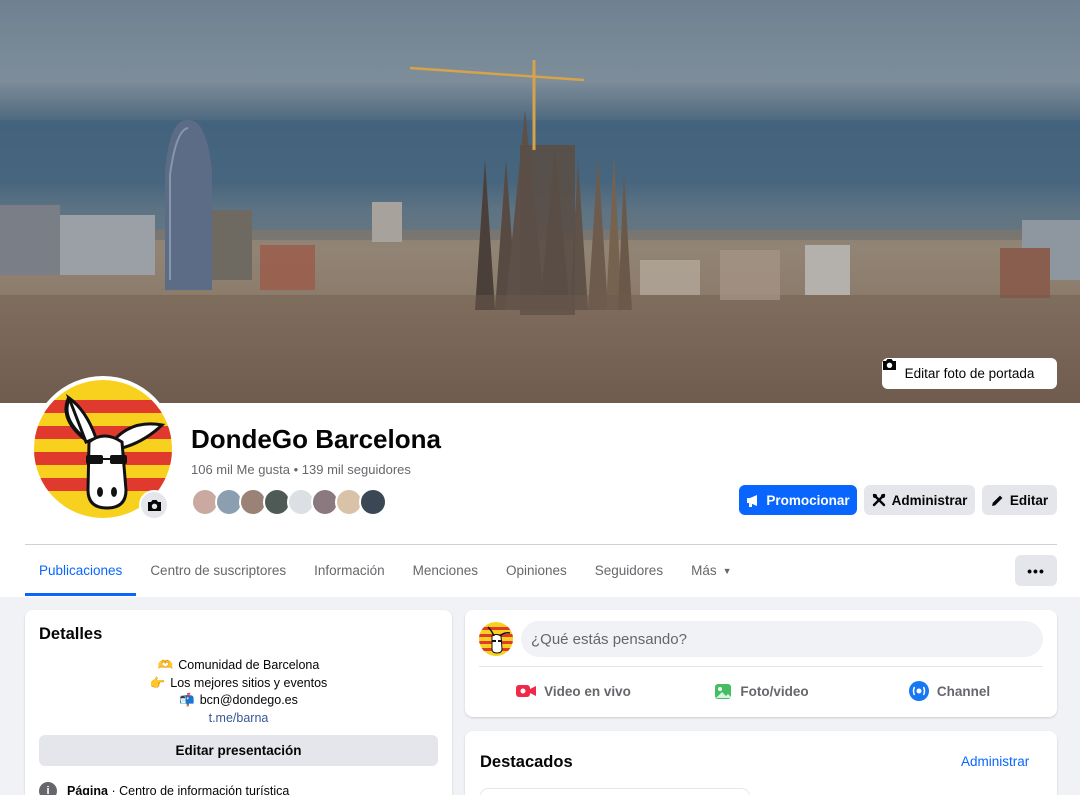 Image resolution: width=1080 pixels, height=795 pixels. I want to click on featured-title: Destacados, so click(526, 762).